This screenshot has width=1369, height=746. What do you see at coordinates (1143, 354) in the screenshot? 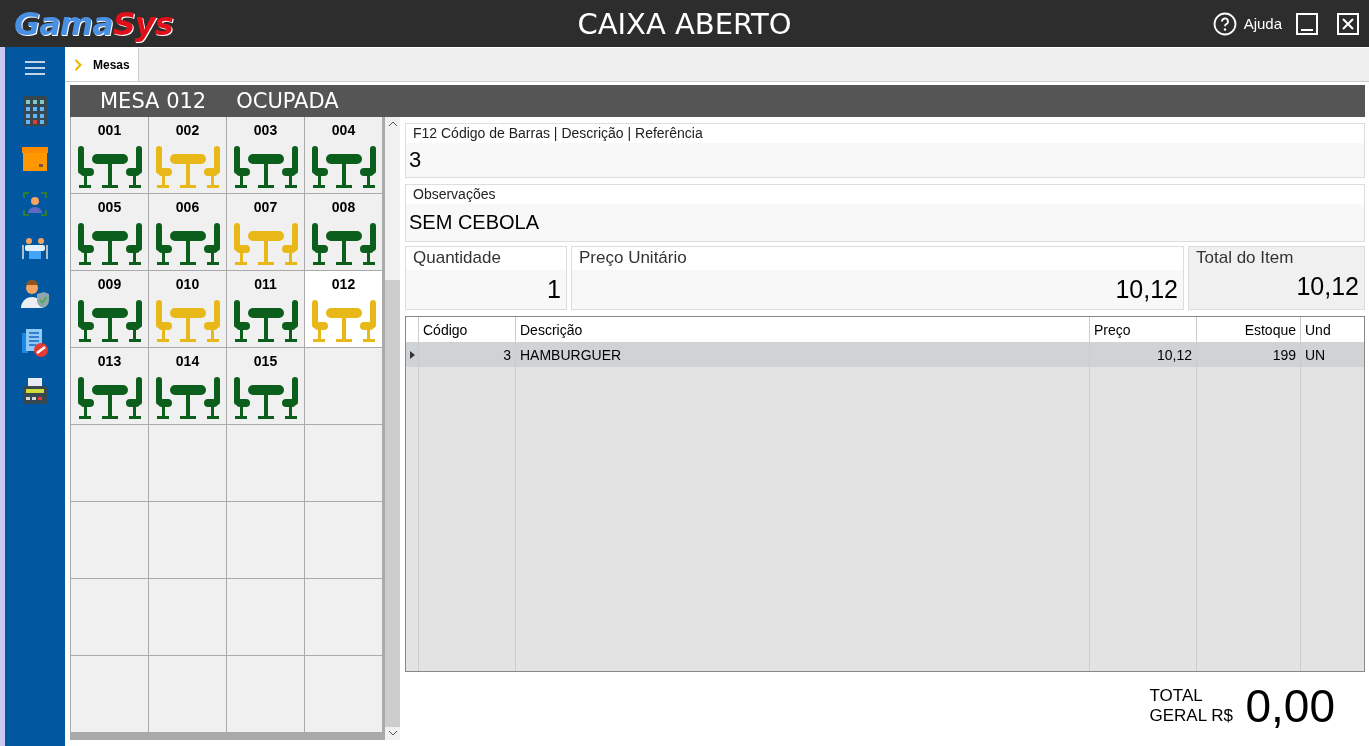
I see `table-cell: 10,12` at bounding box center [1143, 354].